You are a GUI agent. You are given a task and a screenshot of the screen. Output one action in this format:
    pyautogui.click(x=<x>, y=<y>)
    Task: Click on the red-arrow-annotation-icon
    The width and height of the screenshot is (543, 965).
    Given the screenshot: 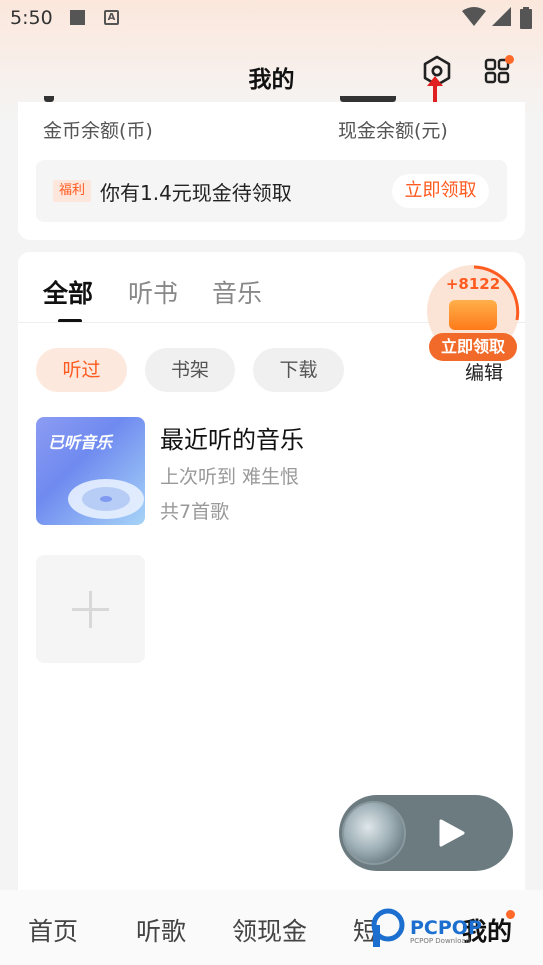 What is the action you would take?
    pyautogui.click(x=435, y=90)
    